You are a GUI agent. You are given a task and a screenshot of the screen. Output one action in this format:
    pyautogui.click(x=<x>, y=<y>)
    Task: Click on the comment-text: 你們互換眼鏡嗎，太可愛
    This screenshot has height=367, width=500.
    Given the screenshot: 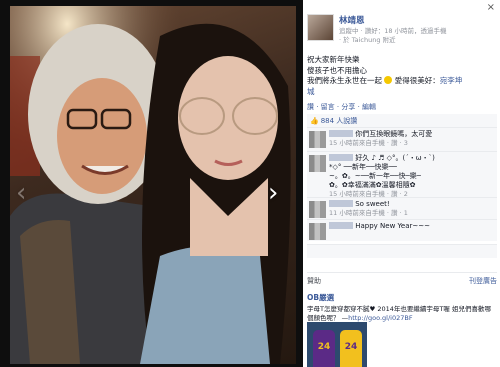 What is the action you would take?
    pyautogui.click(x=394, y=134)
    